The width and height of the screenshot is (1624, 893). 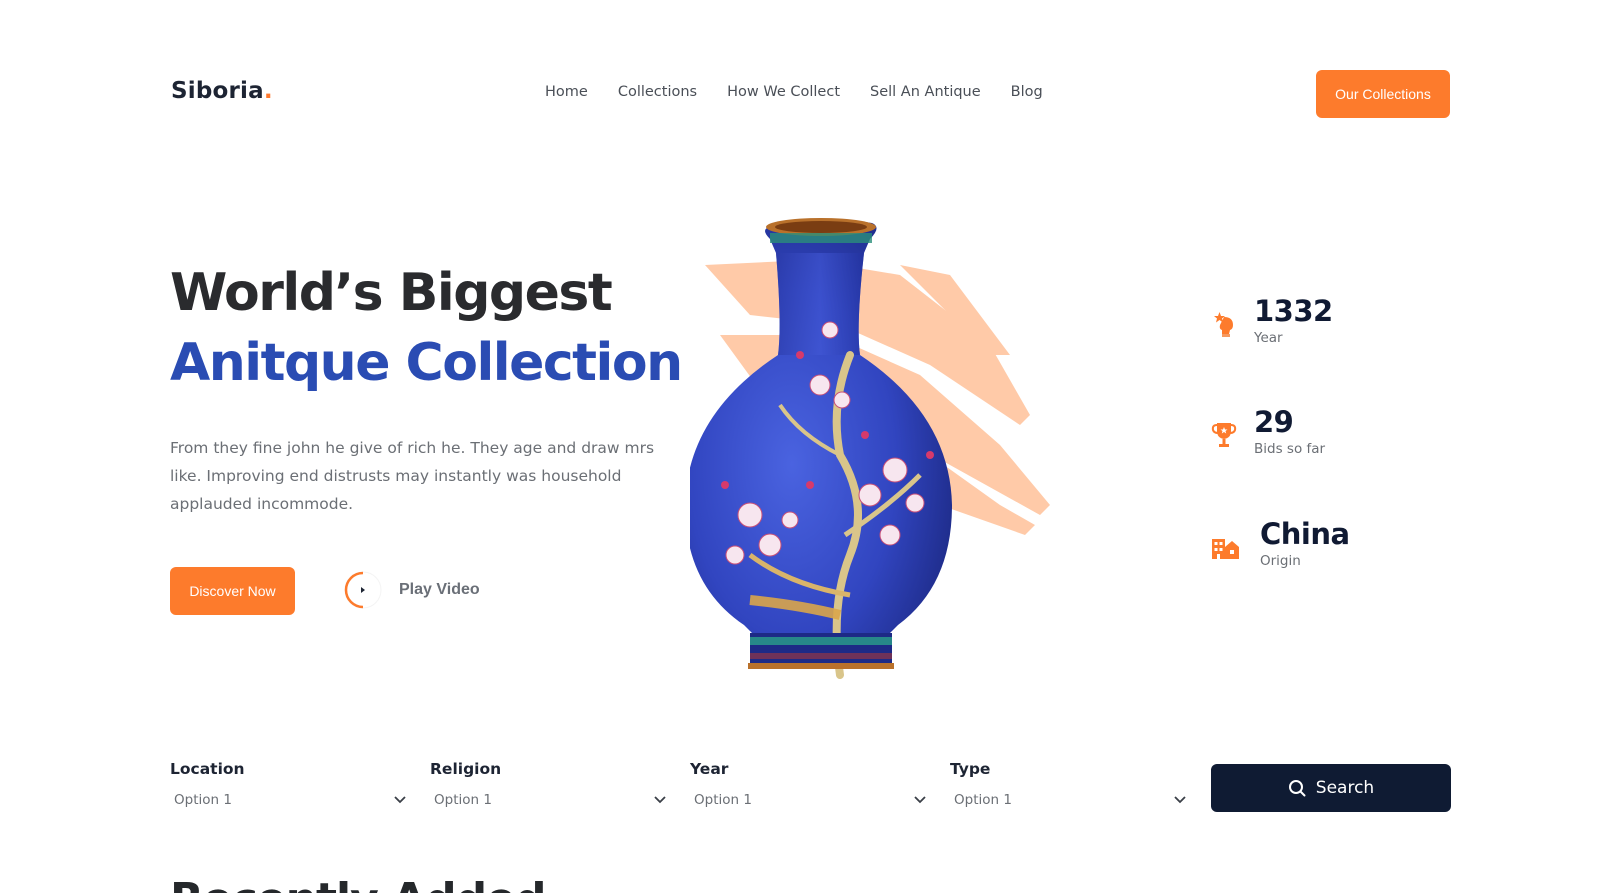 I want to click on search-button: Search, so click(x=1331, y=788).